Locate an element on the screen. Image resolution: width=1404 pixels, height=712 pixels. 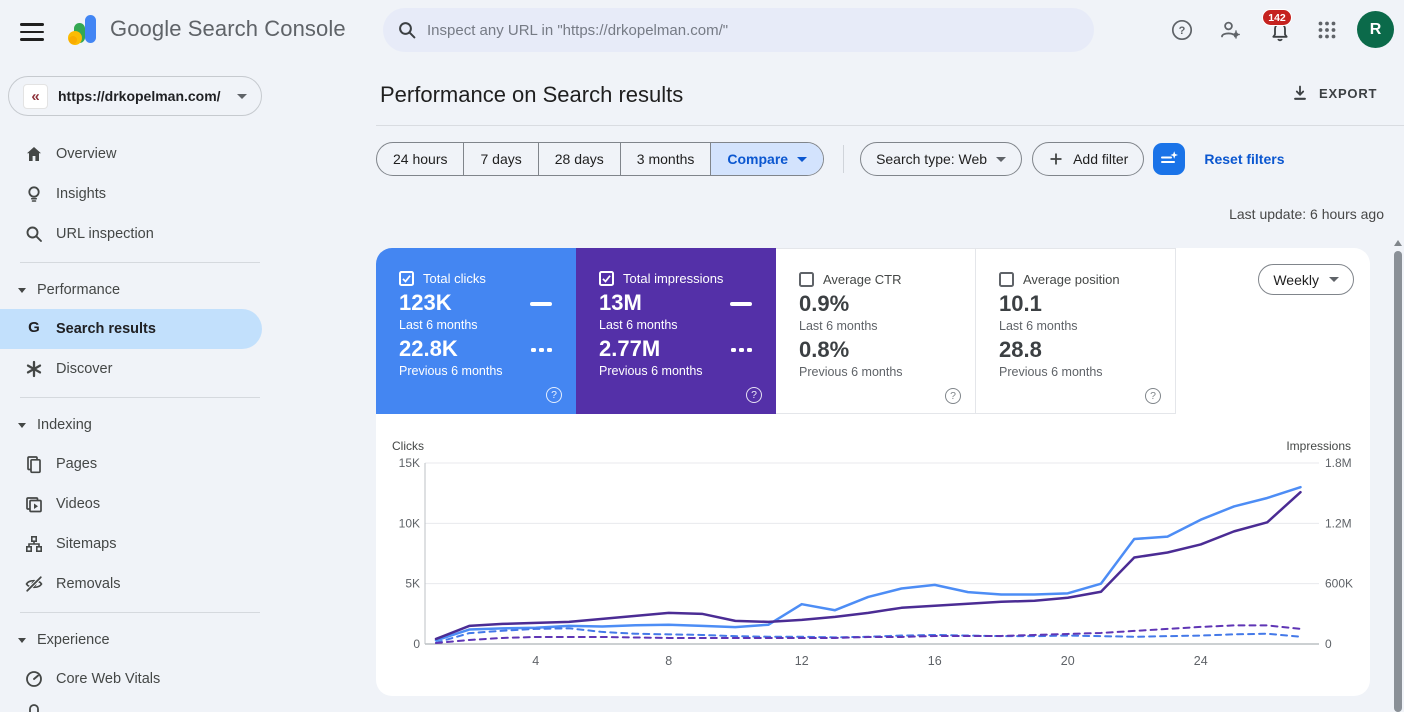
property-selector: « https://drkopelman.com/ is located at coordinates (135, 96).